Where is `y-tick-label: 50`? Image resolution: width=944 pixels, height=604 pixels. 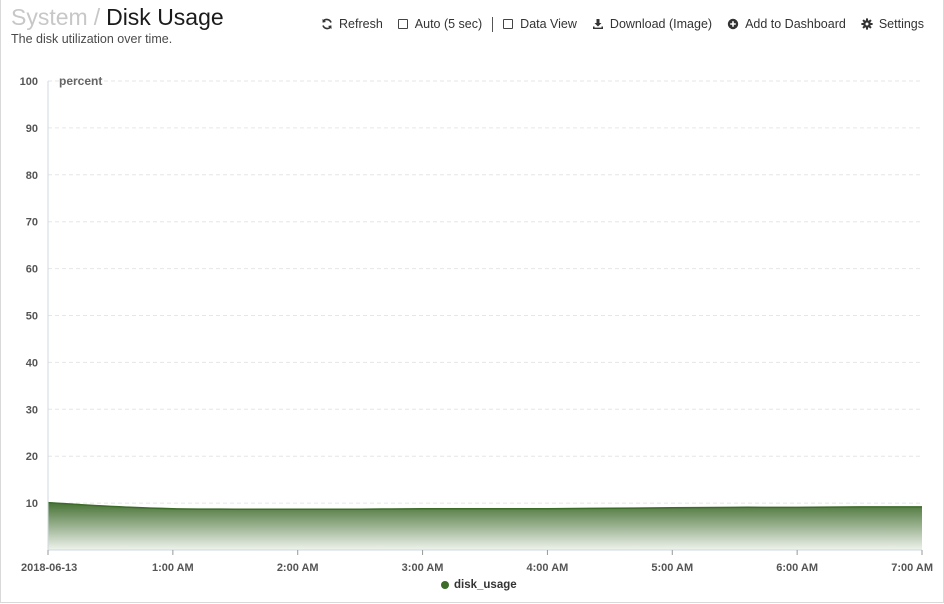
y-tick-label: 50 is located at coordinates (32, 317).